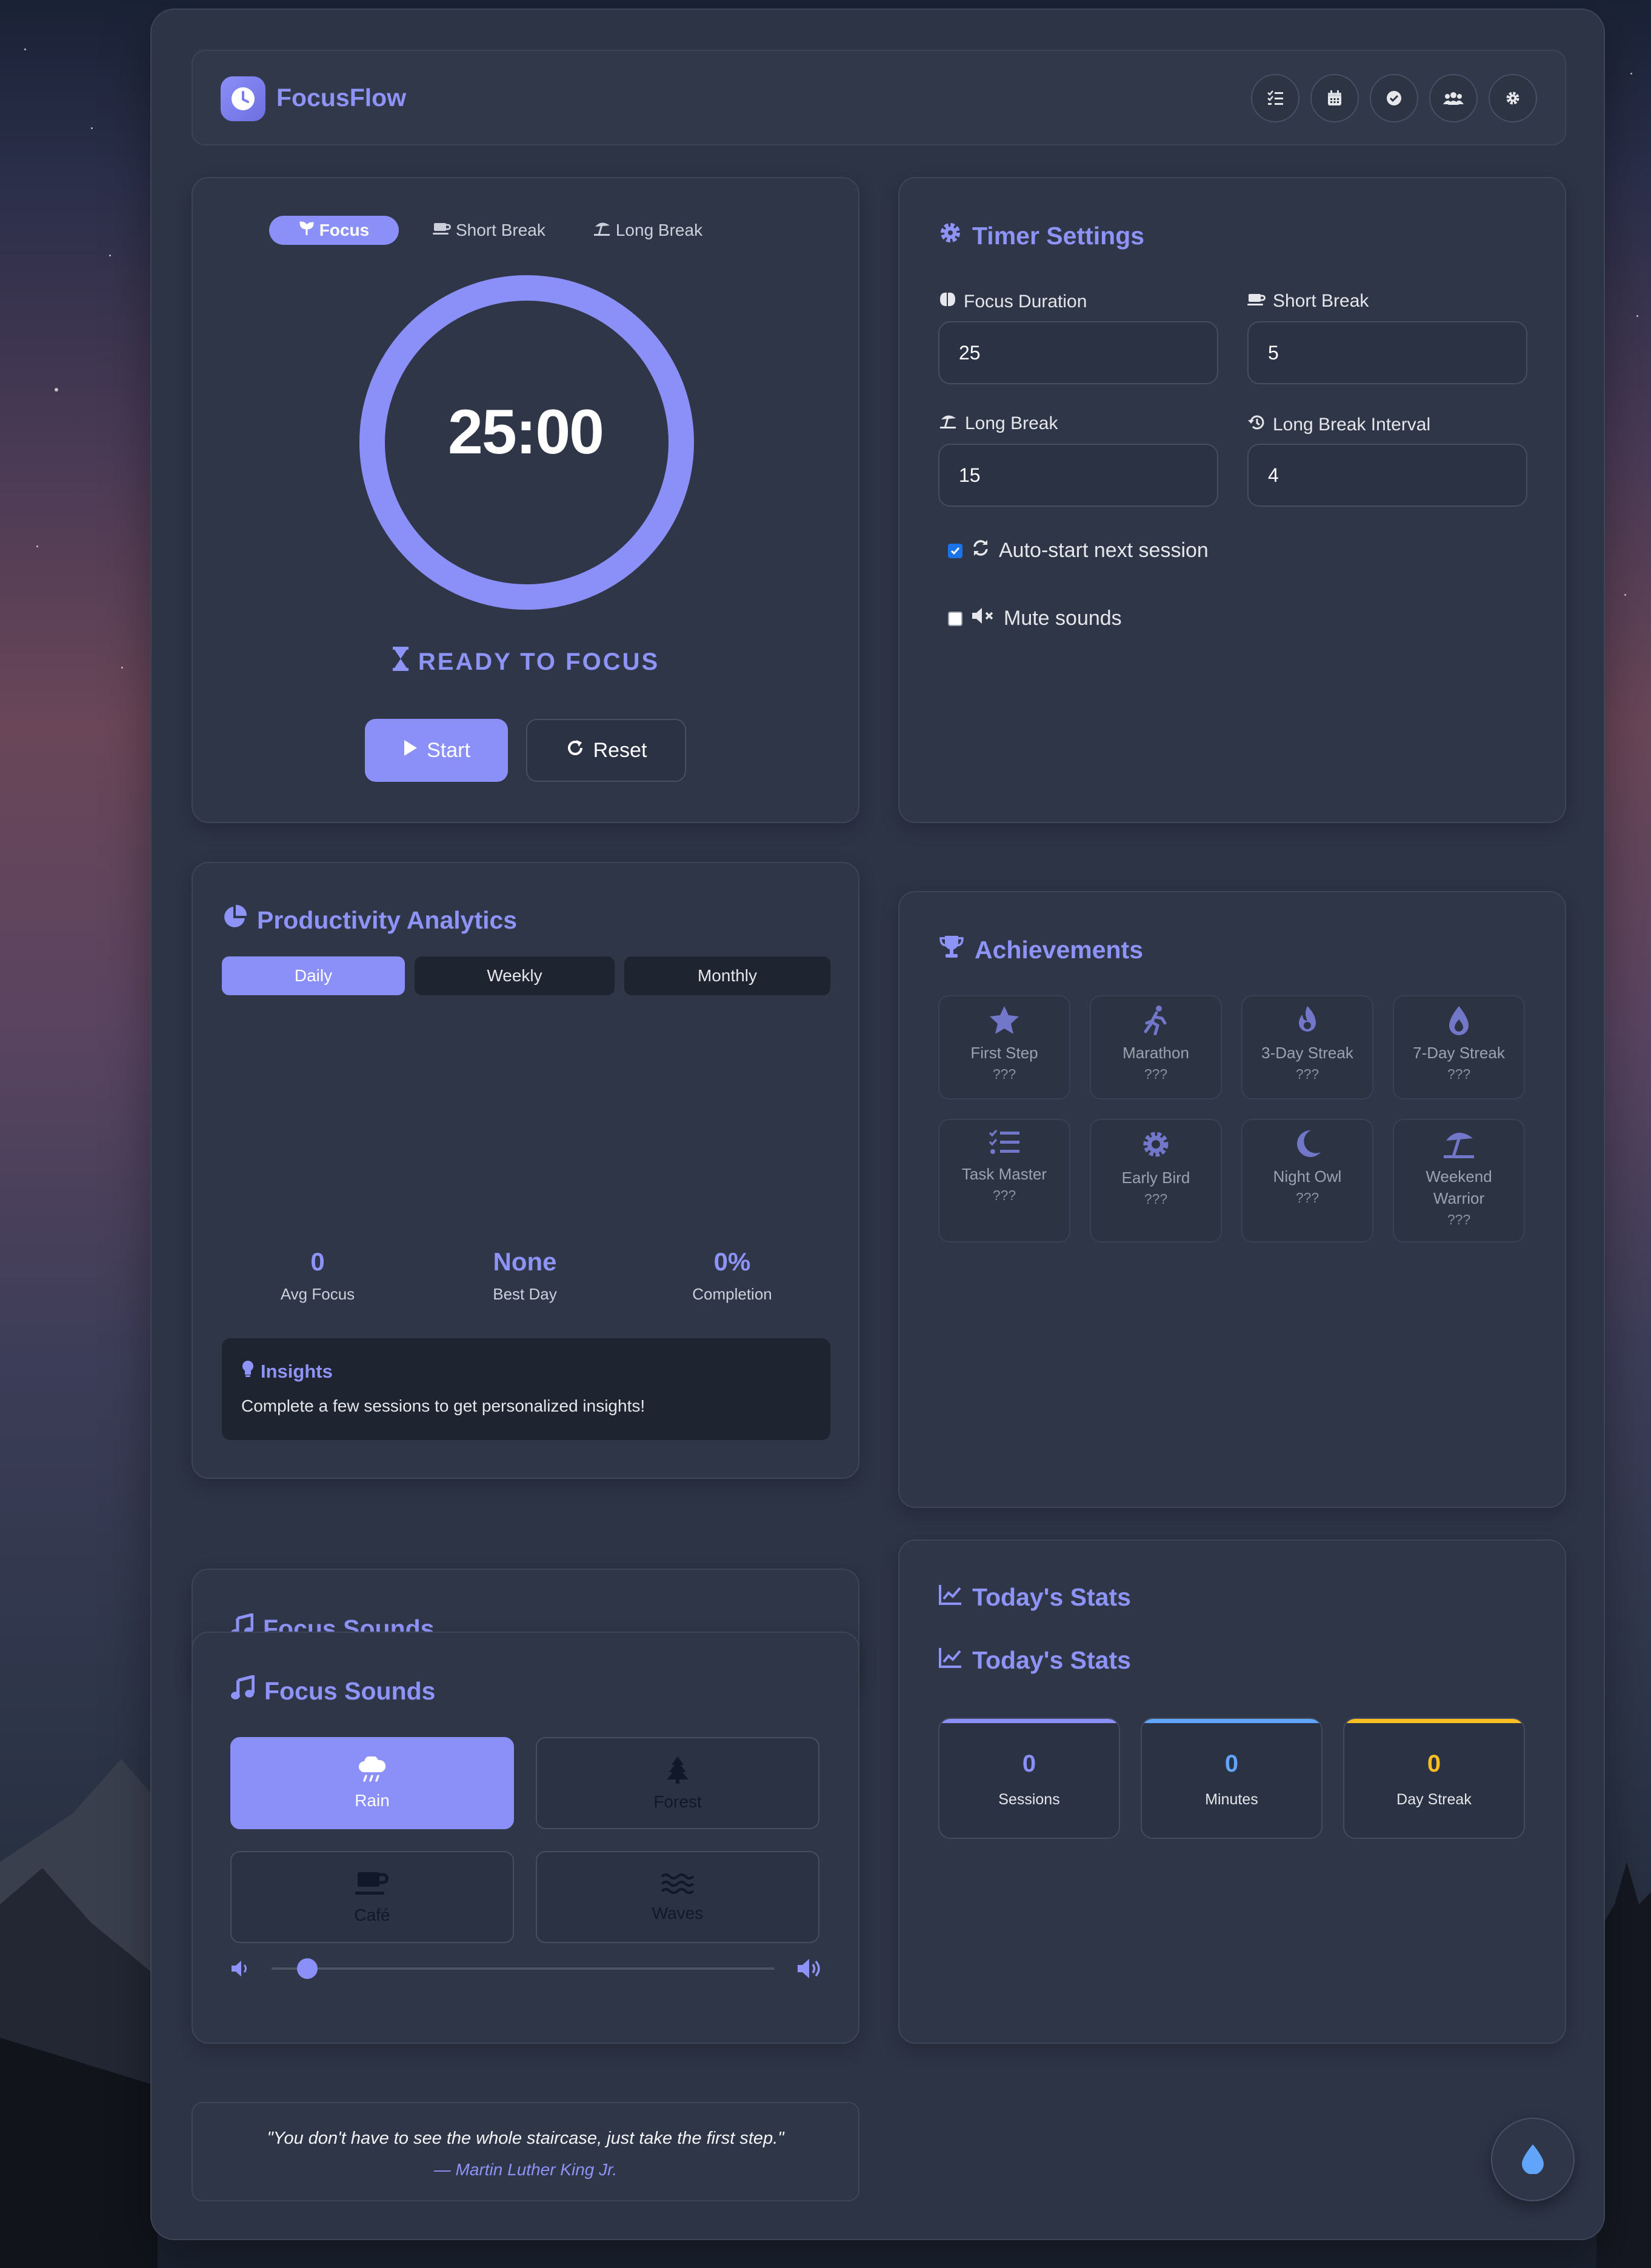  I want to click on quote-author: — Martin Luther King Jr., so click(525, 2169).